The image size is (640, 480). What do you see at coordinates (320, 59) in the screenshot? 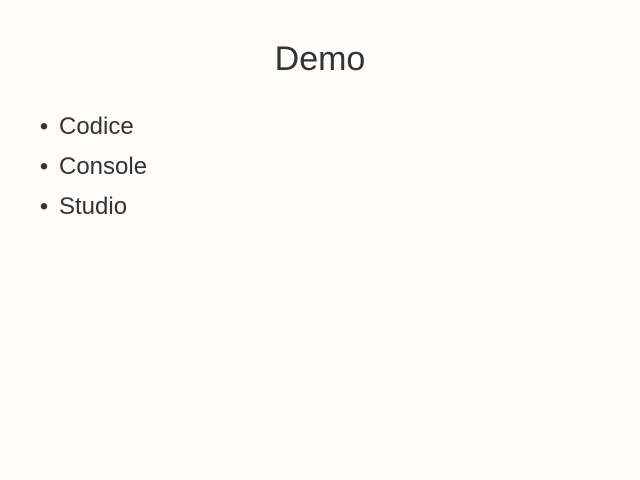
I see `slide-title: Demo` at bounding box center [320, 59].